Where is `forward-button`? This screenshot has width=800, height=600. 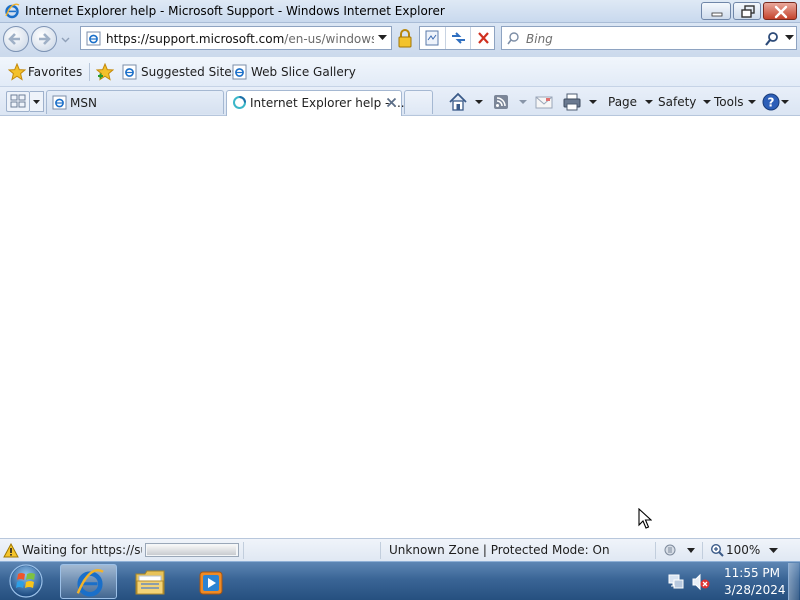 forward-button is located at coordinates (44, 39).